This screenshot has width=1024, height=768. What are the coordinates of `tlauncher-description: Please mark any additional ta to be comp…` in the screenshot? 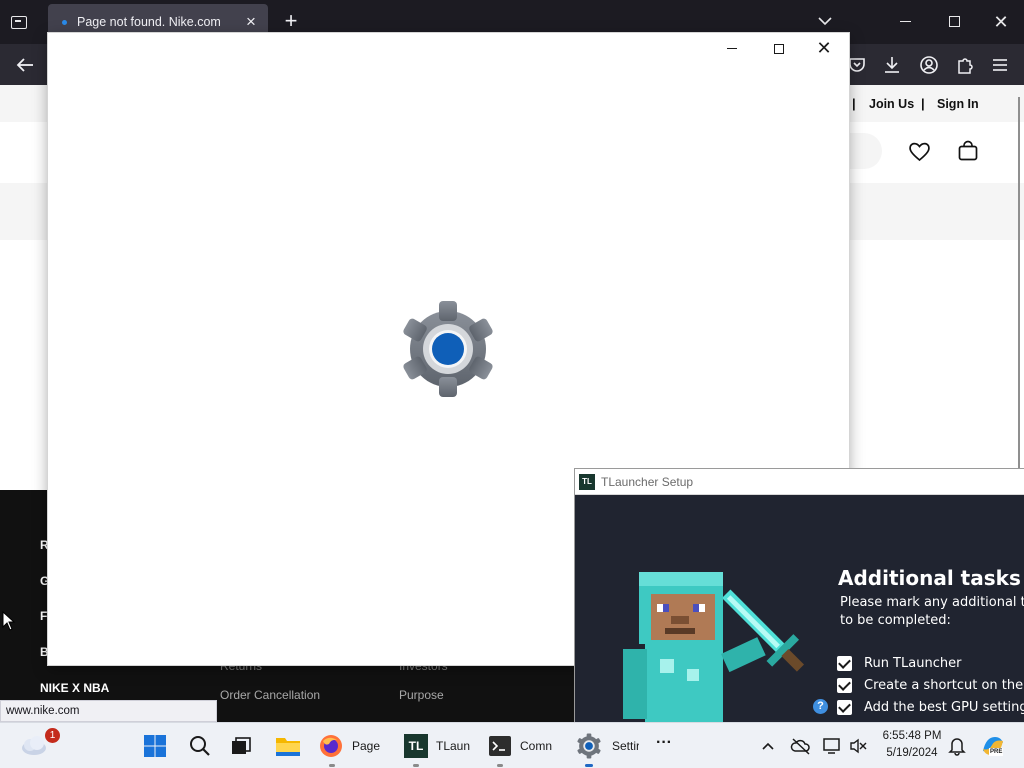 It's located at (932, 611).